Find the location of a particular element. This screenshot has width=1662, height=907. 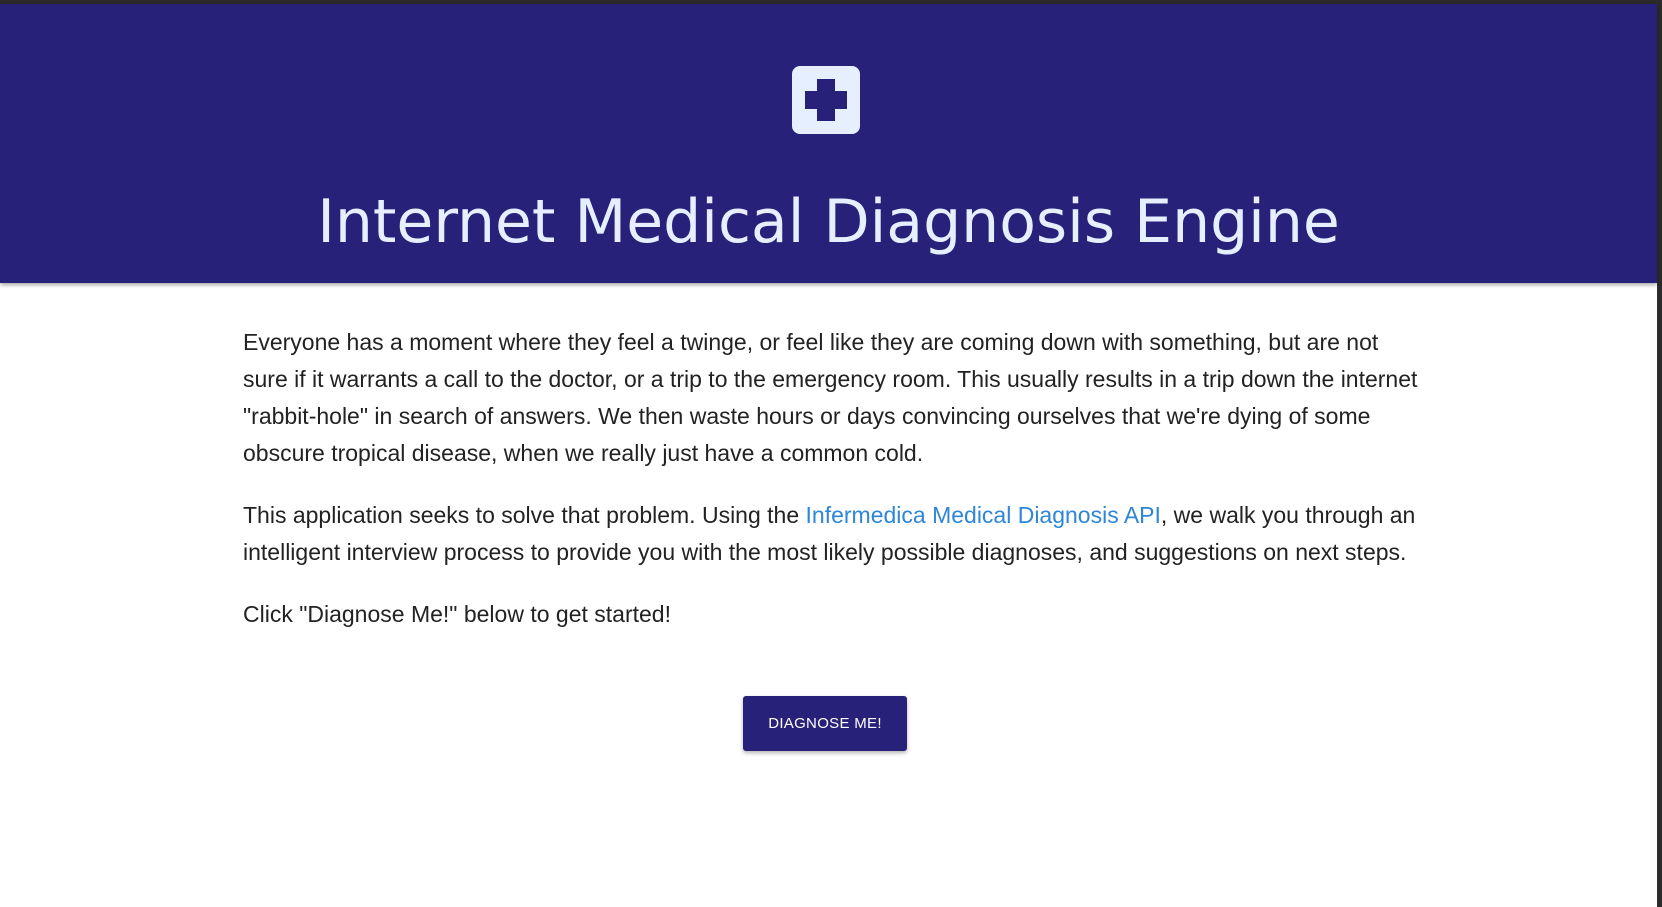

cross-horizontal-bar is located at coordinates (826, 100).